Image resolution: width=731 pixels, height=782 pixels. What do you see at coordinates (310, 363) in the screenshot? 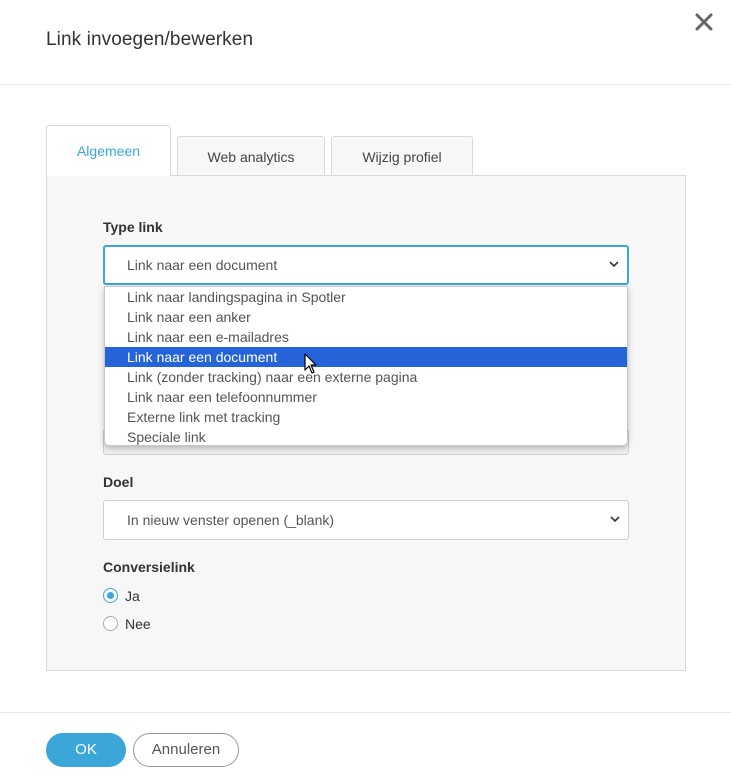
I see `mouse-cursor-icon` at bounding box center [310, 363].